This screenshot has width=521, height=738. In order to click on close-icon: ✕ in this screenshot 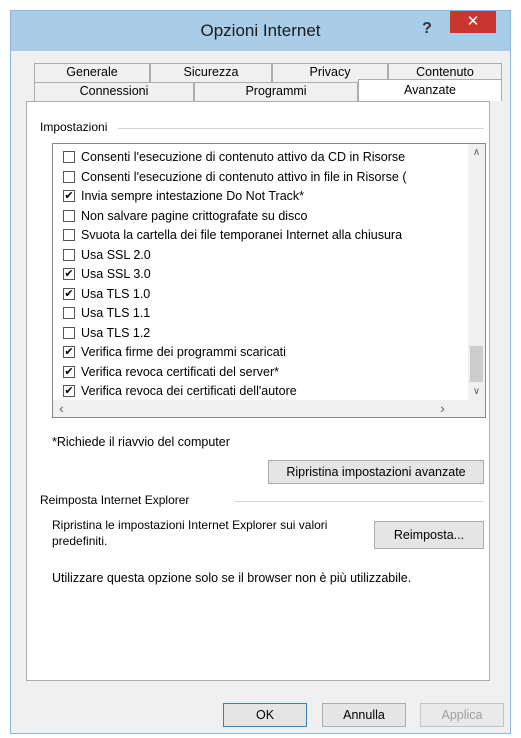, I will do `click(473, 21)`.